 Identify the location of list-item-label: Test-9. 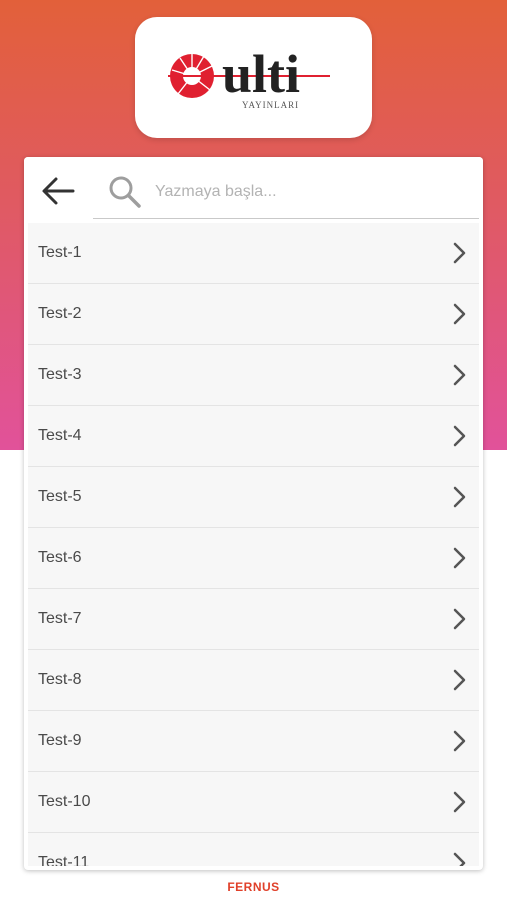
(60, 740).